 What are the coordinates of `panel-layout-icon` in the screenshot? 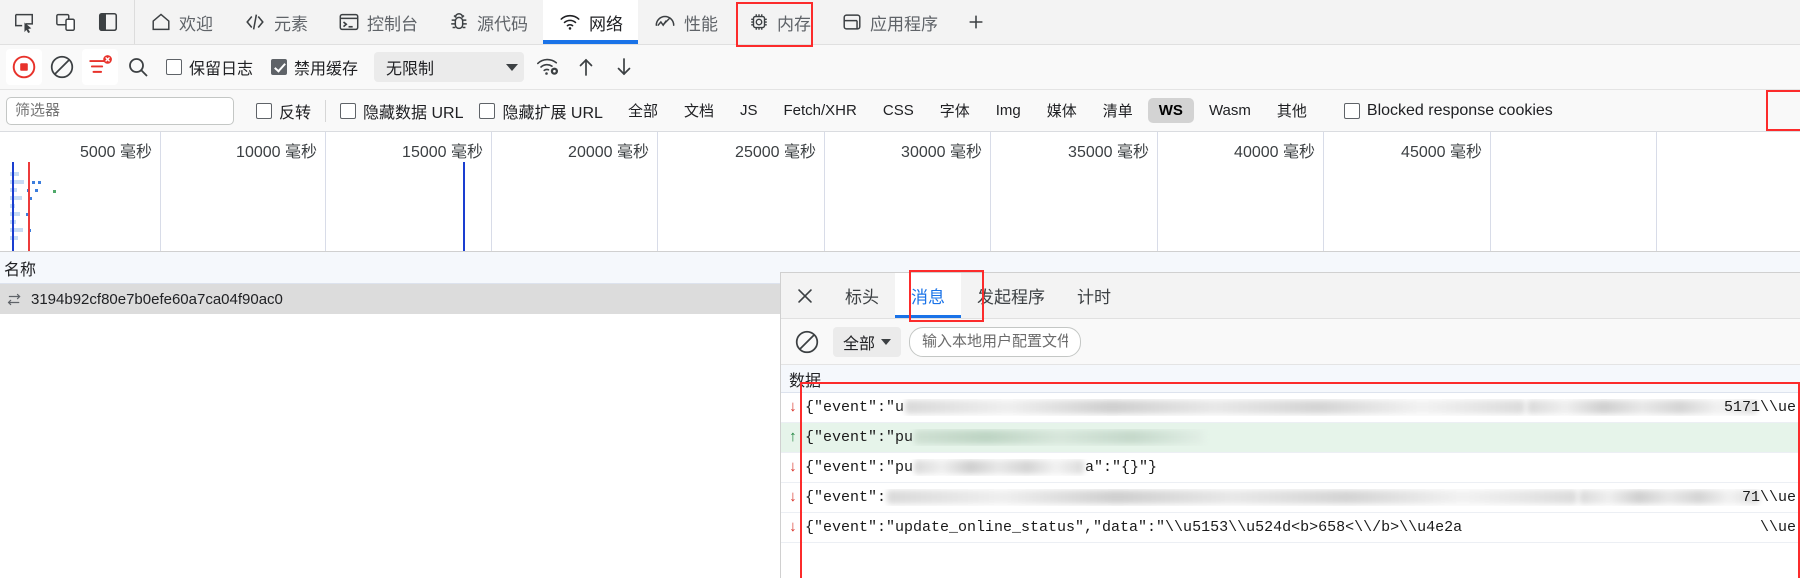 It's located at (108, 22).